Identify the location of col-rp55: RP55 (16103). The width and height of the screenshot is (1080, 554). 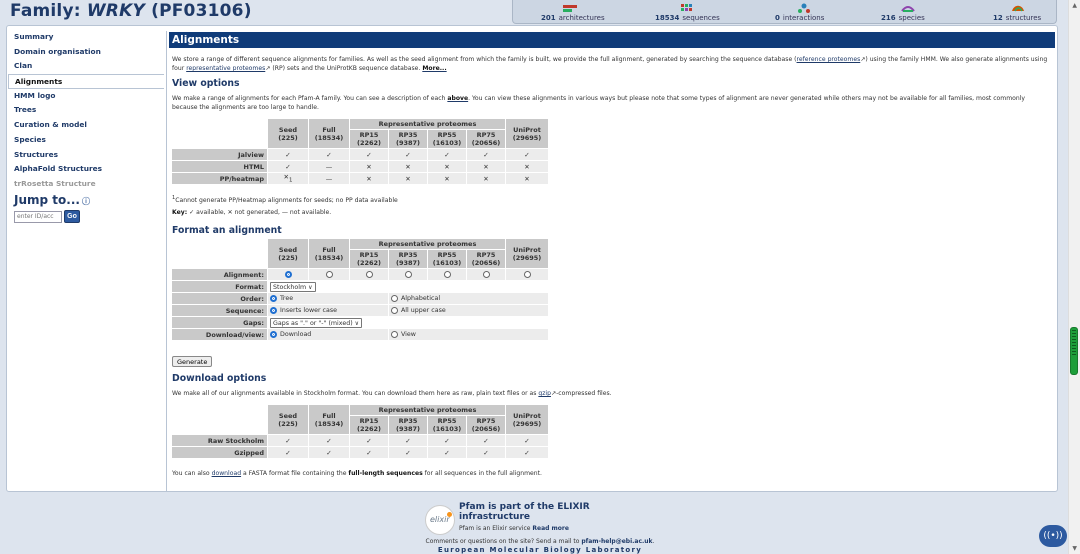
(447, 139).